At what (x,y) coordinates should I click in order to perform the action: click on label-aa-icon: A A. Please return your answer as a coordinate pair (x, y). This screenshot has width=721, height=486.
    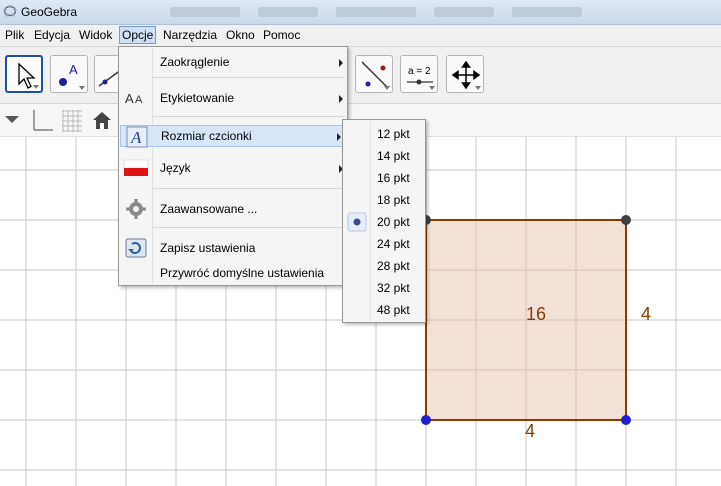
    Looking at the image, I should click on (134, 98).